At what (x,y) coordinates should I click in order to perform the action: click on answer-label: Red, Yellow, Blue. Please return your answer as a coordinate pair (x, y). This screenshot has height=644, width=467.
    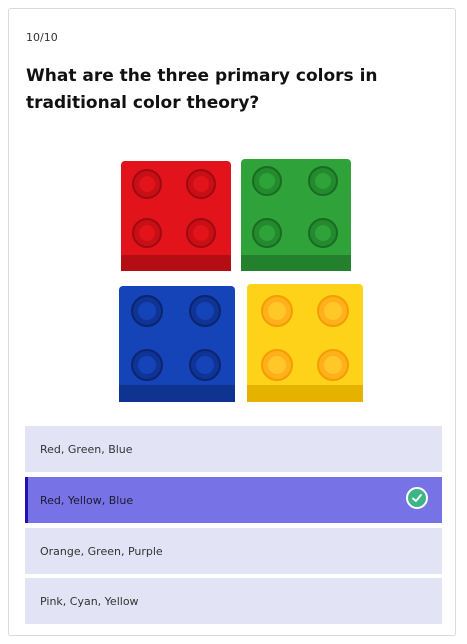
    Looking at the image, I should click on (87, 500).